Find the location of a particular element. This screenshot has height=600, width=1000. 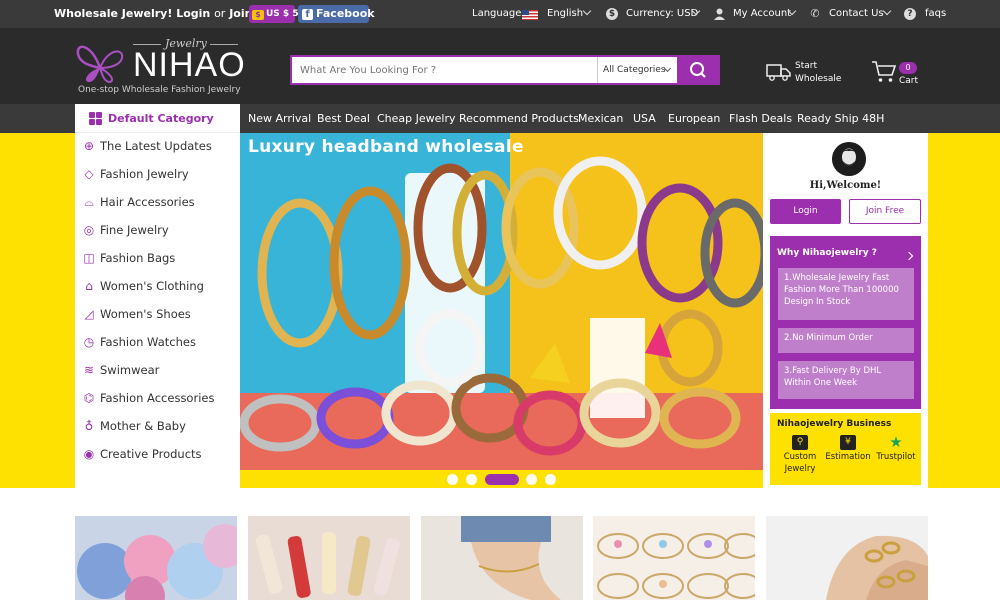

coupon-label: US $ 5 is located at coordinates (282, 14).